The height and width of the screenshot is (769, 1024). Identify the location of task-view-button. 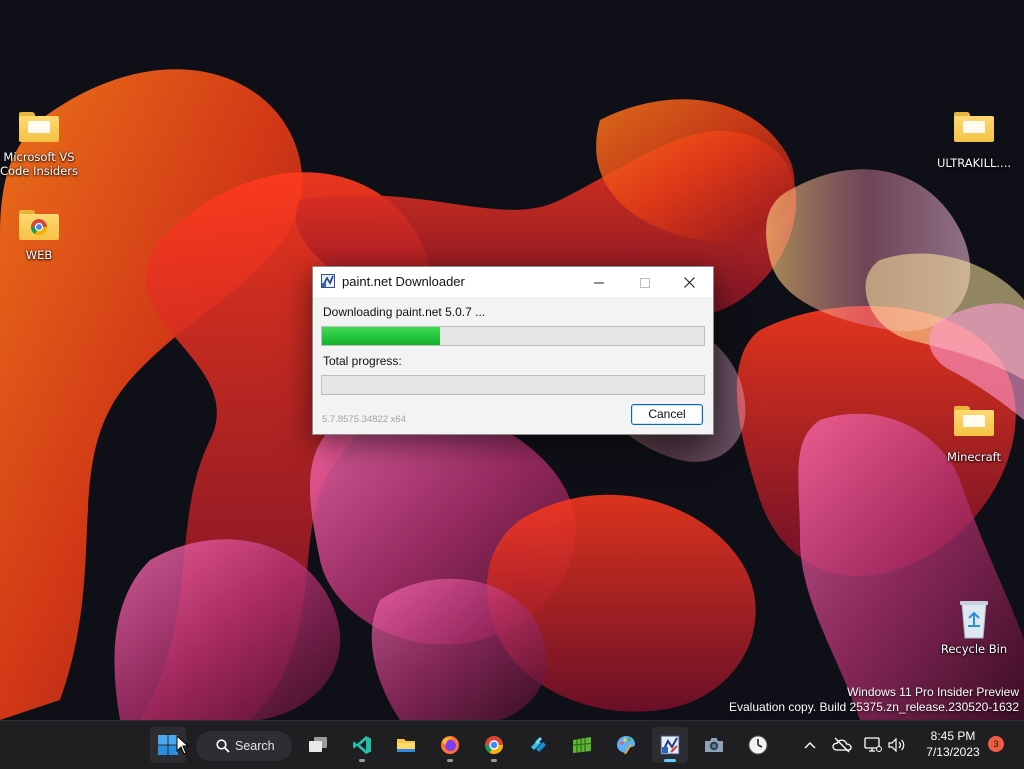
(318, 745).